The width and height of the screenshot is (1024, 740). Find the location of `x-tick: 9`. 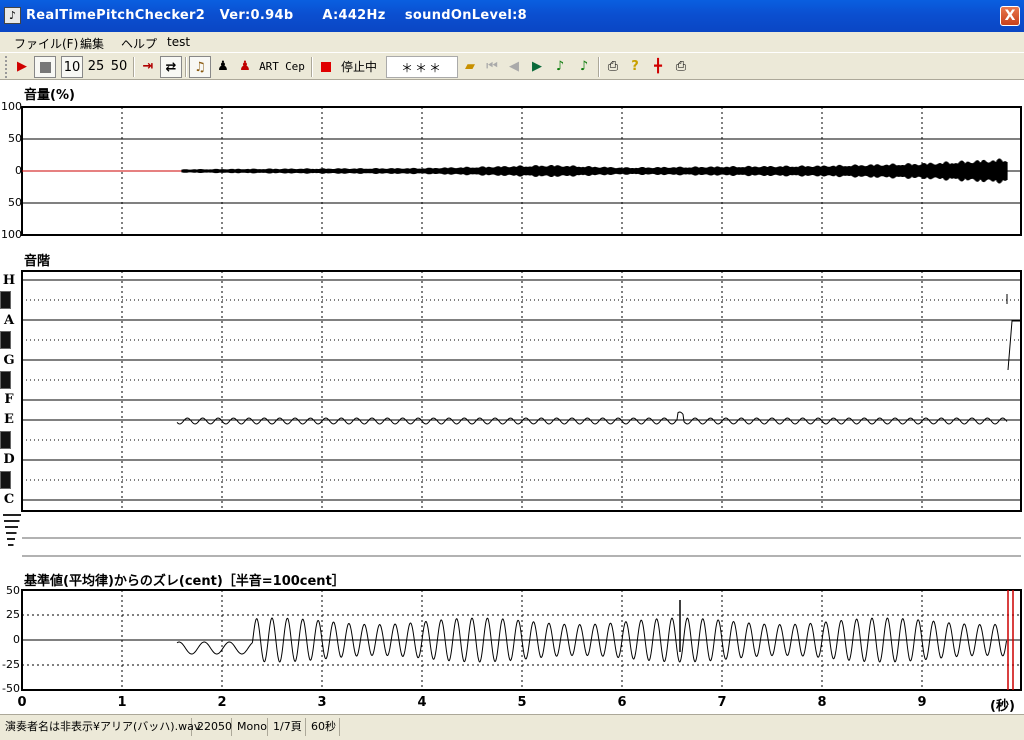

x-tick: 9 is located at coordinates (922, 702).